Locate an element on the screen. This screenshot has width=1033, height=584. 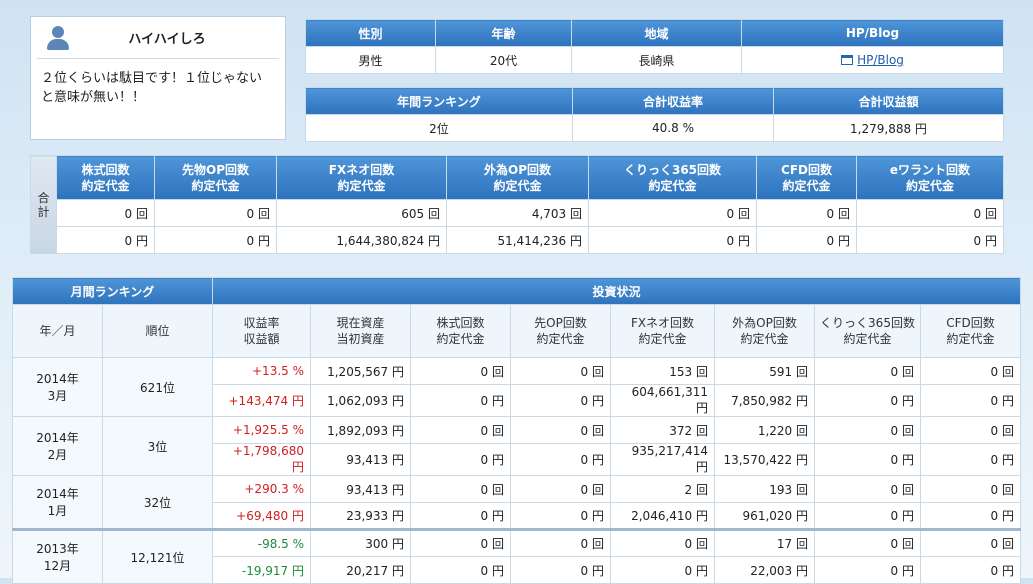
col-header-return: 収益率 収益額 is located at coordinates (261, 331).